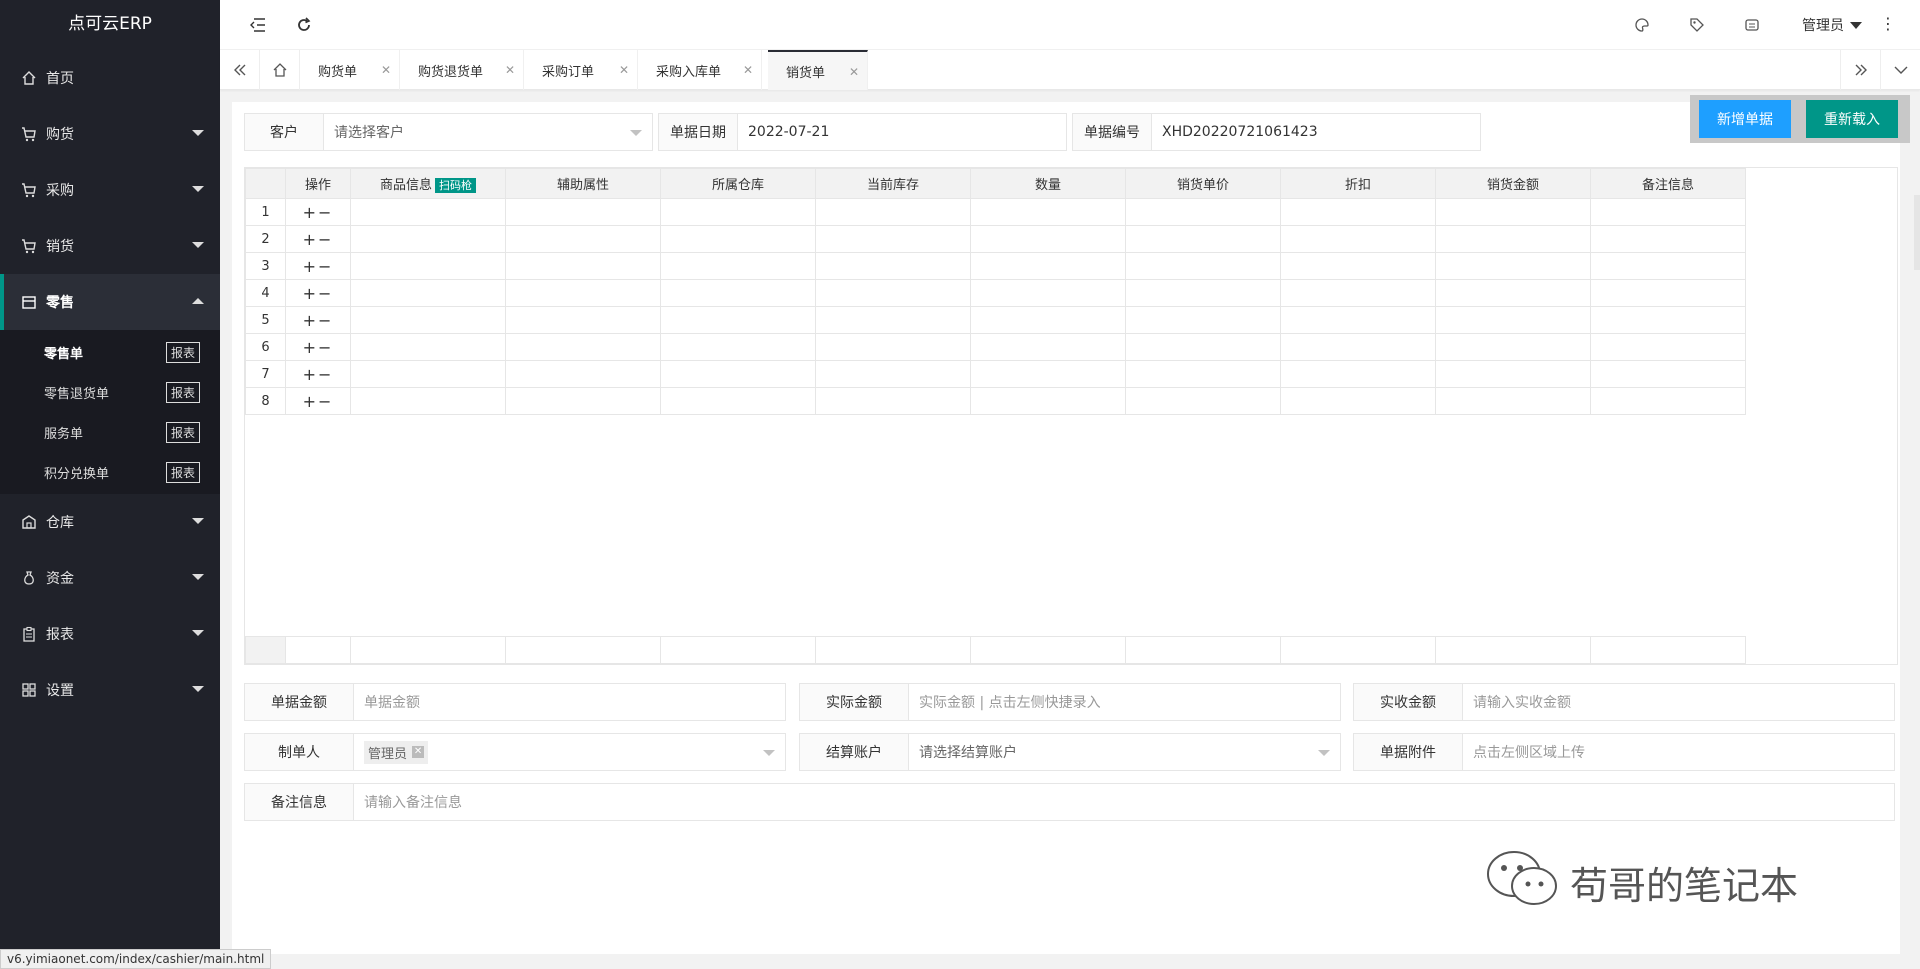 The height and width of the screenshot is (969, 1920). Describe the element at coordinates (110, 634) in the screenshot. I see `sidebar-item-reports: 报表` at that location.